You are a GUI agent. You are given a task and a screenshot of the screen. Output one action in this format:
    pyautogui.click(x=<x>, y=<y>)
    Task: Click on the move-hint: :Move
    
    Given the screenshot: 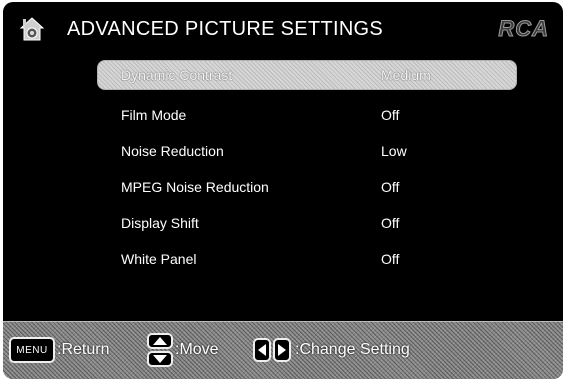 What is the action you would take?
    pyautogui.click(x=183, y=350)
    